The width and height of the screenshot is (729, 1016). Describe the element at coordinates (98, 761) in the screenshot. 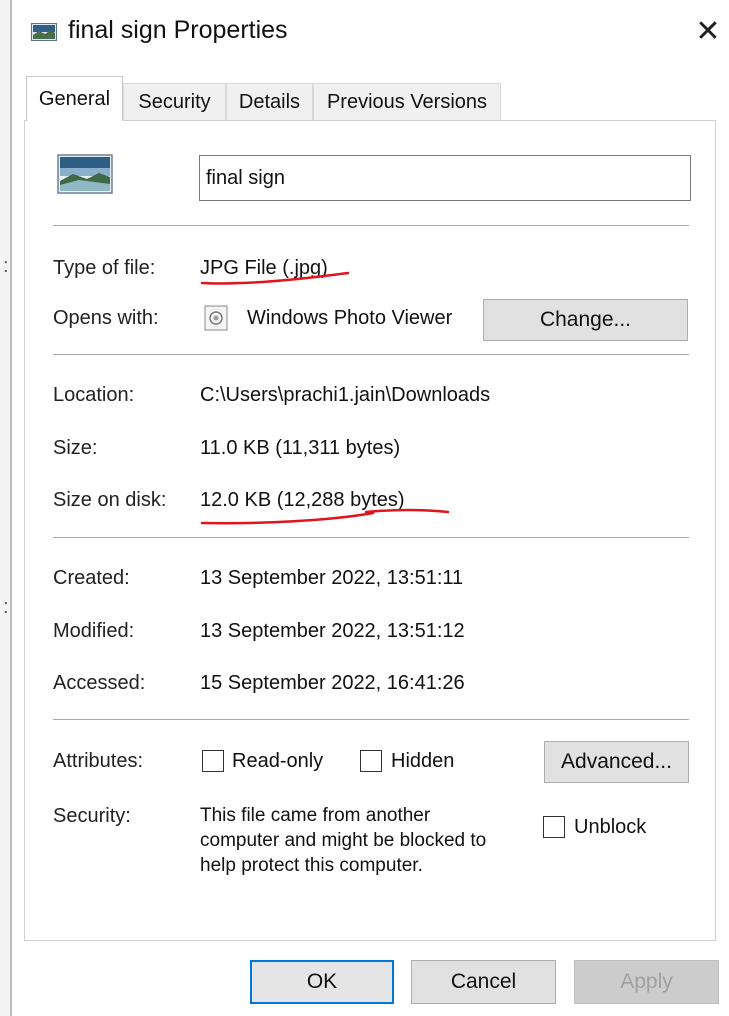

I see `attributes-label: Attributes:` at that location.